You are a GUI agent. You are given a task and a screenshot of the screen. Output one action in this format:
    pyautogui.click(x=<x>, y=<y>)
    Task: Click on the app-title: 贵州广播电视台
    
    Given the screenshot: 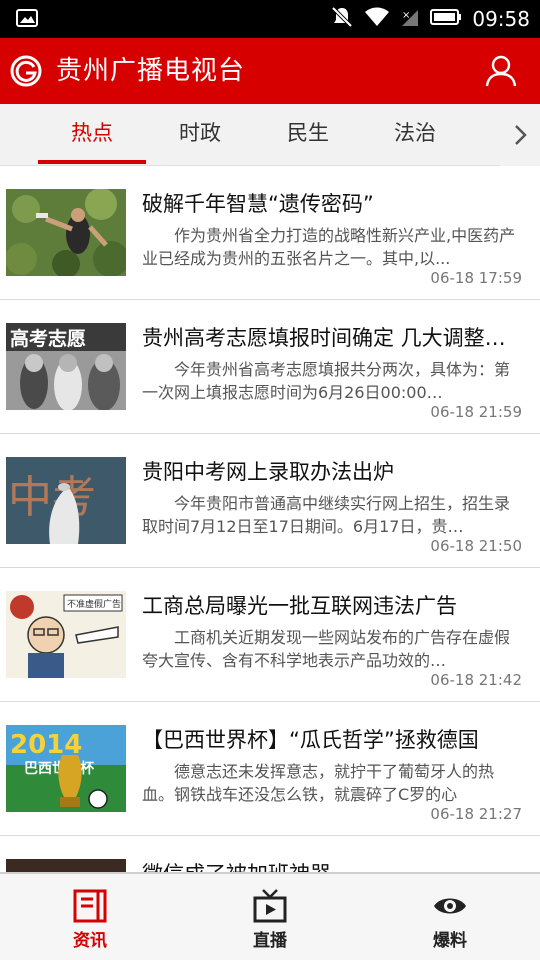 What is the action you would take?
    pyautogui.click(x=151, y=71)
    